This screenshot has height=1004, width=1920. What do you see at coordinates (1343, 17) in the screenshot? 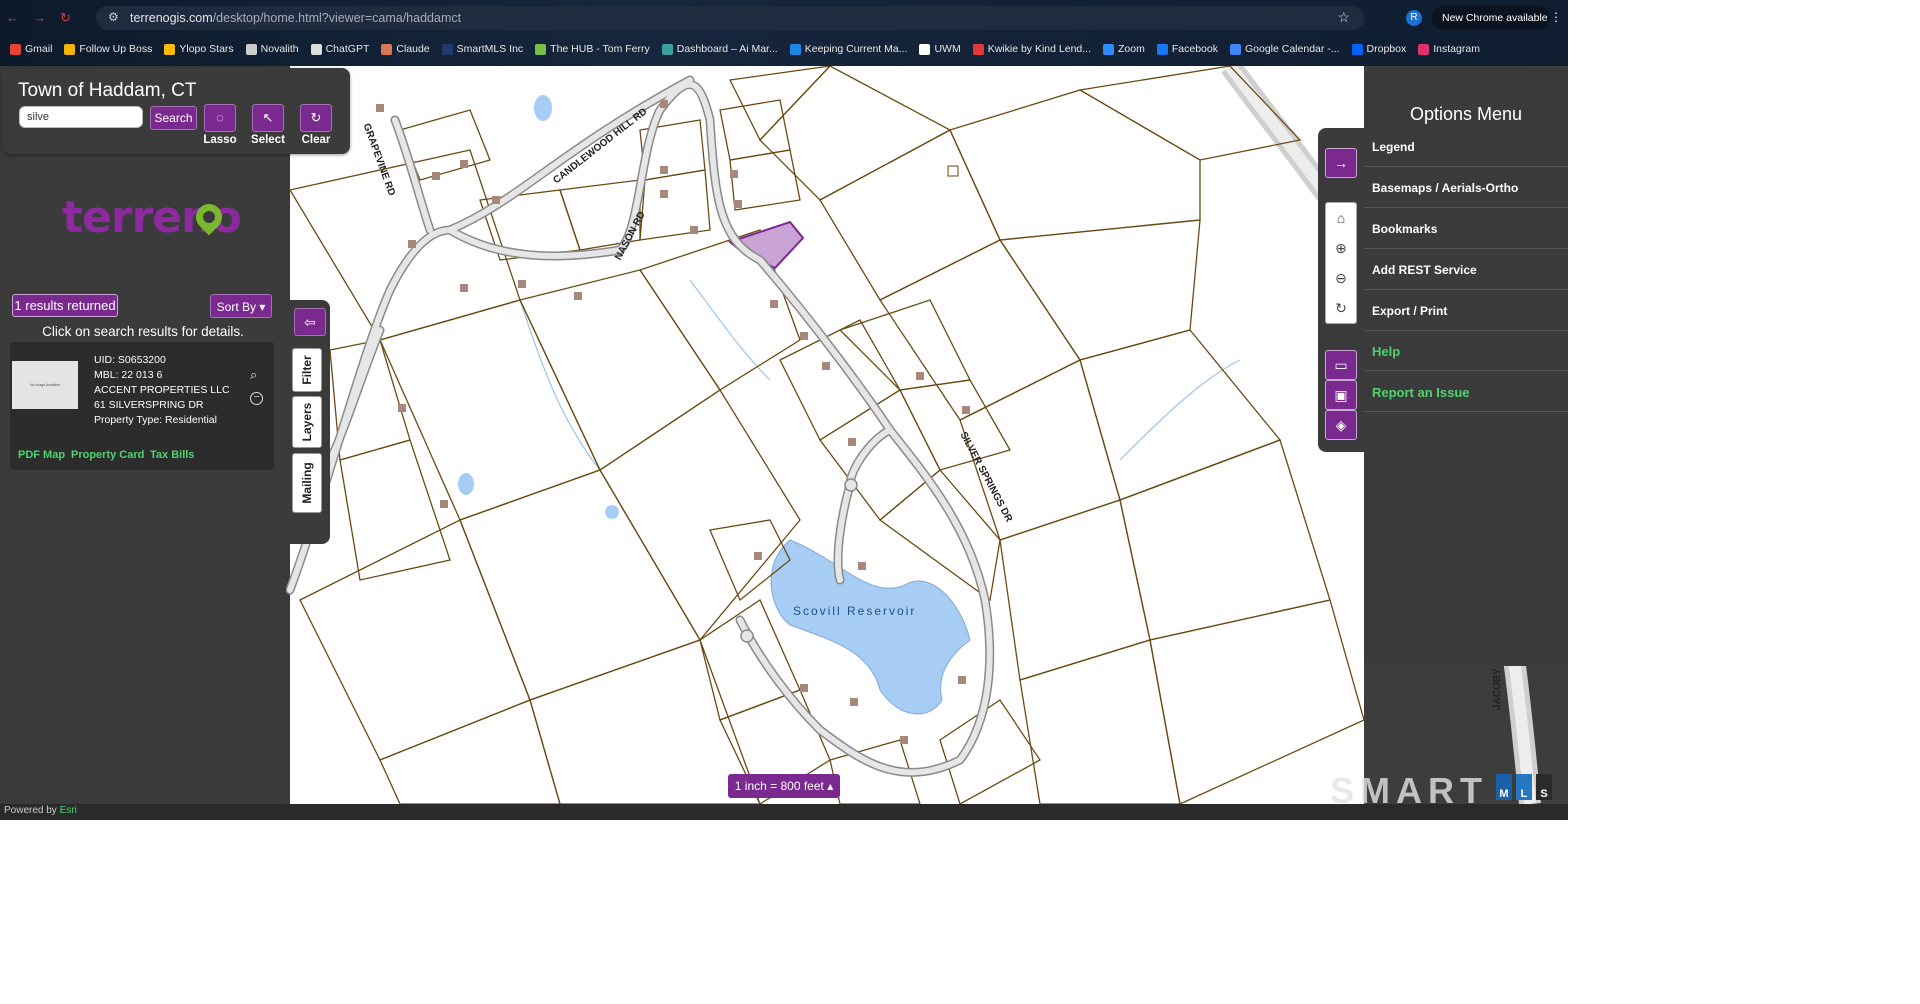
I see `bookmark-star-icon: ☆` at bounding box center [1343, 17].